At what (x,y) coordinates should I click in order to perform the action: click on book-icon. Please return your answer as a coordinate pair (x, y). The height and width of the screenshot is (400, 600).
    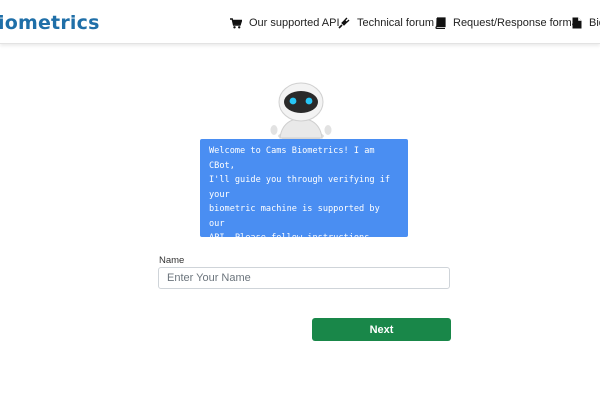
    Looking at the image, I should click on (440, 23).